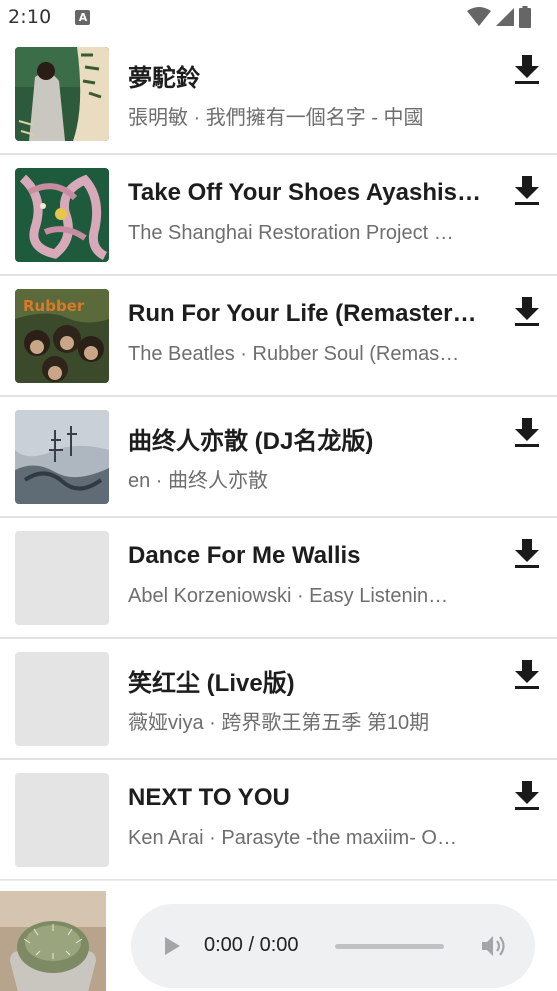  I want to click on song-title: 笑红尘 (Live版), so click(211, 683).